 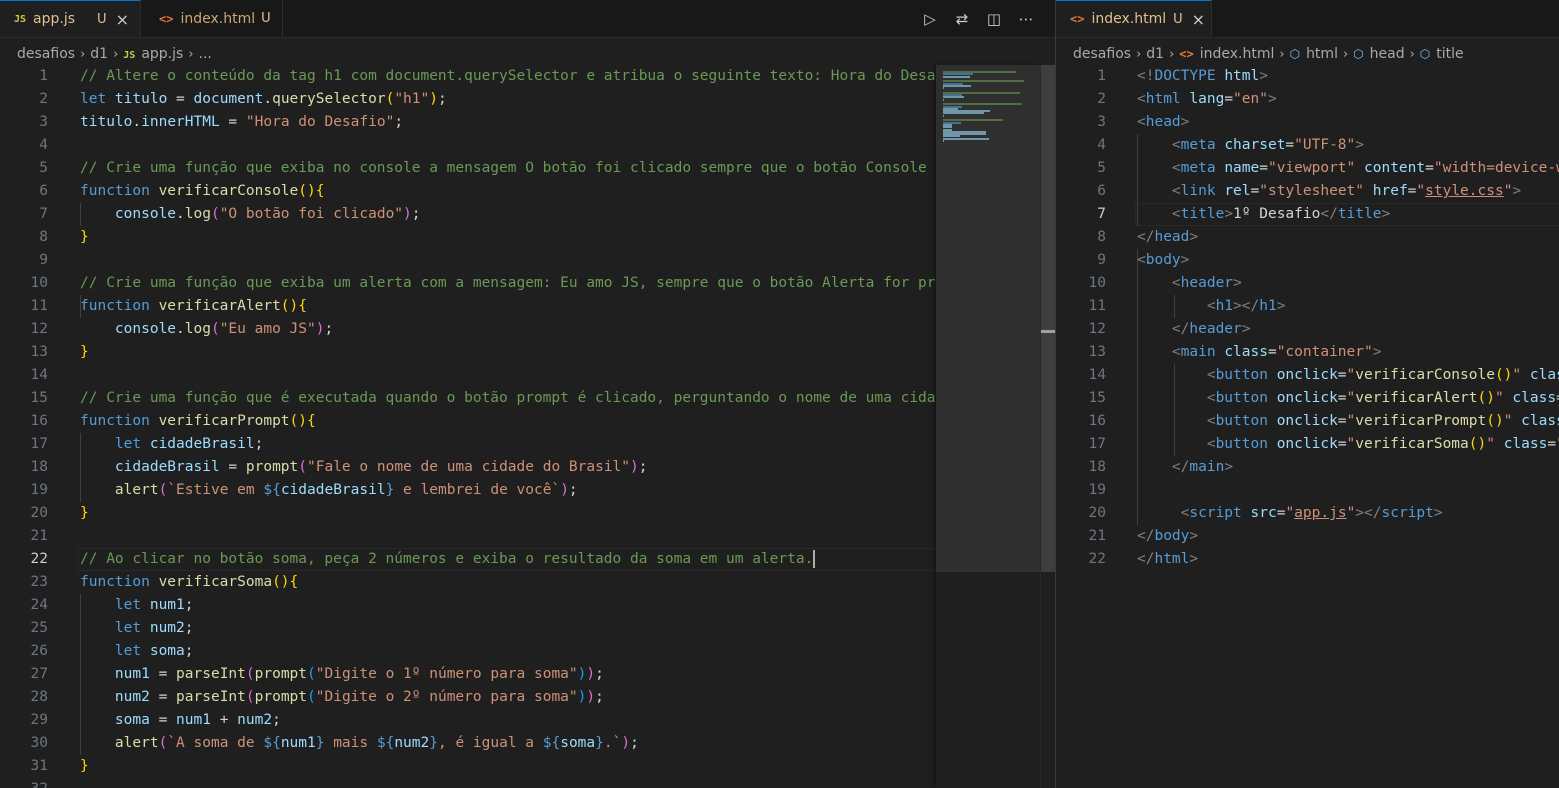 What do you see at coordinates (1134, 18) in the screenshot?
I see `tab-index-html: <> index.html U ×` at bounding box center [1134, 18].